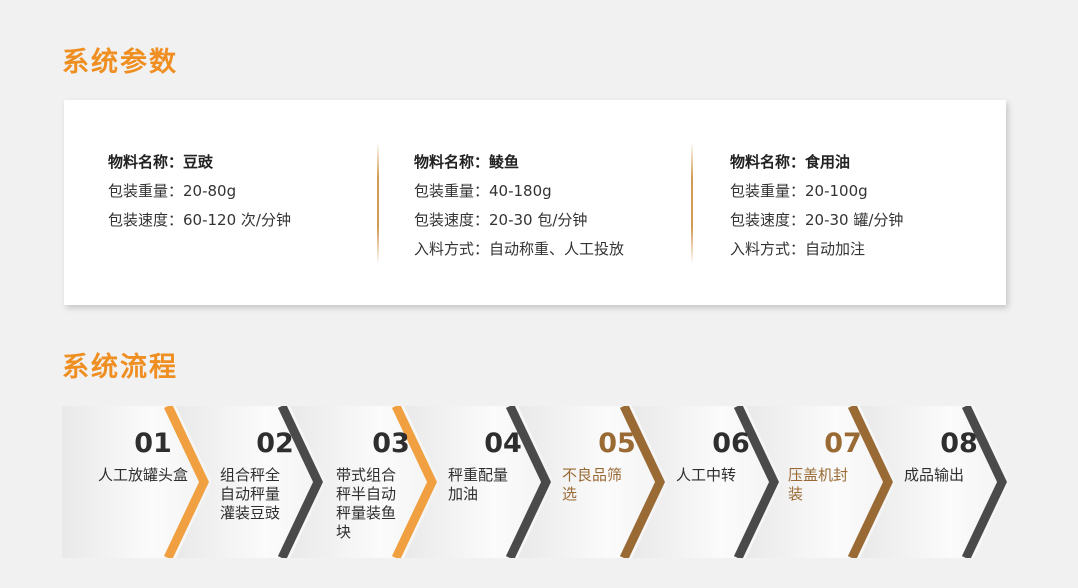  Describe the element at coordinates (974, 482) in the screenshot. I see `flow-step-08: 08 成品输出` at that location.